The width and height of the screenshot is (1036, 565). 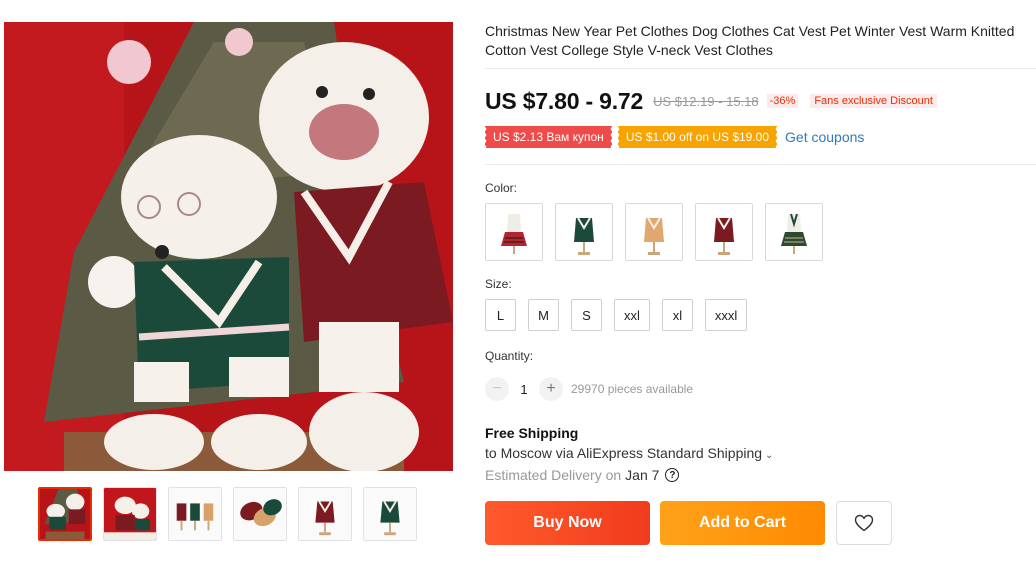 I want to click on heart-icon, so click(x=864, y=523).